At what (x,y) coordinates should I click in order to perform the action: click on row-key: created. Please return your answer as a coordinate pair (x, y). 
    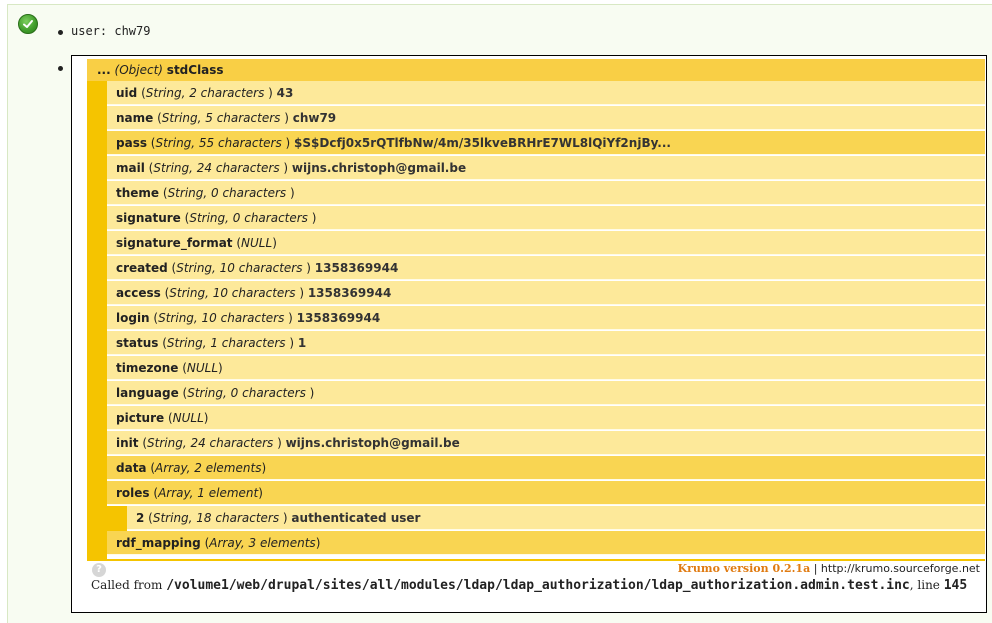
    Looking at the image, I should click on (142, 268).